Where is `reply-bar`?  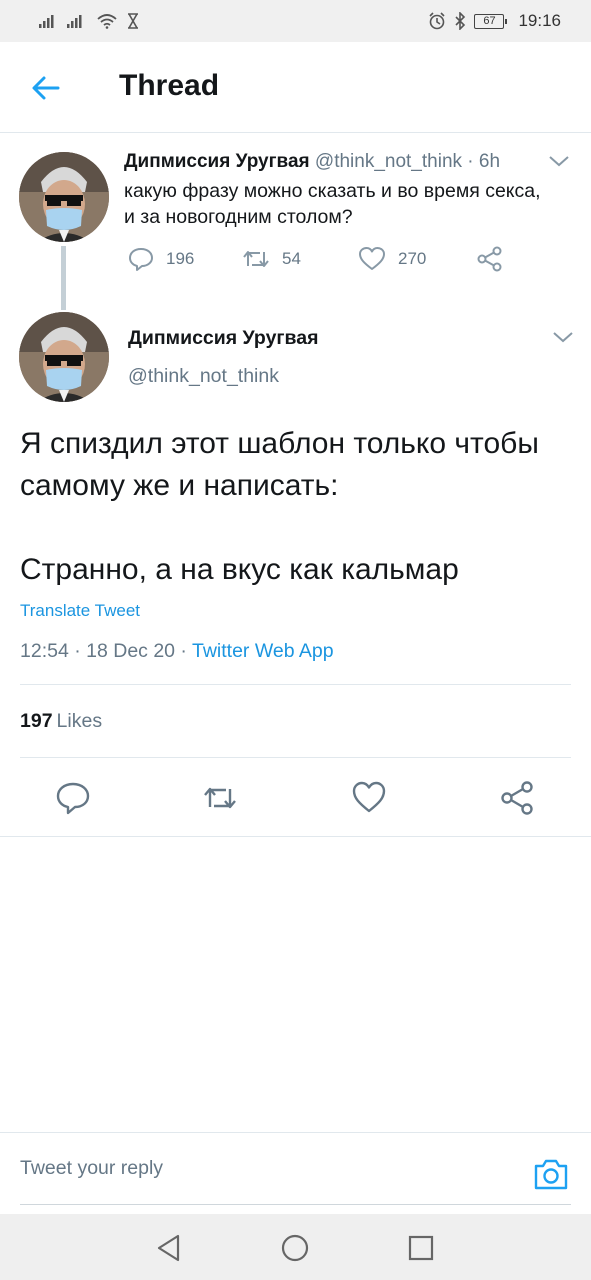
reply-bar is located at coordinates (295, 1173).